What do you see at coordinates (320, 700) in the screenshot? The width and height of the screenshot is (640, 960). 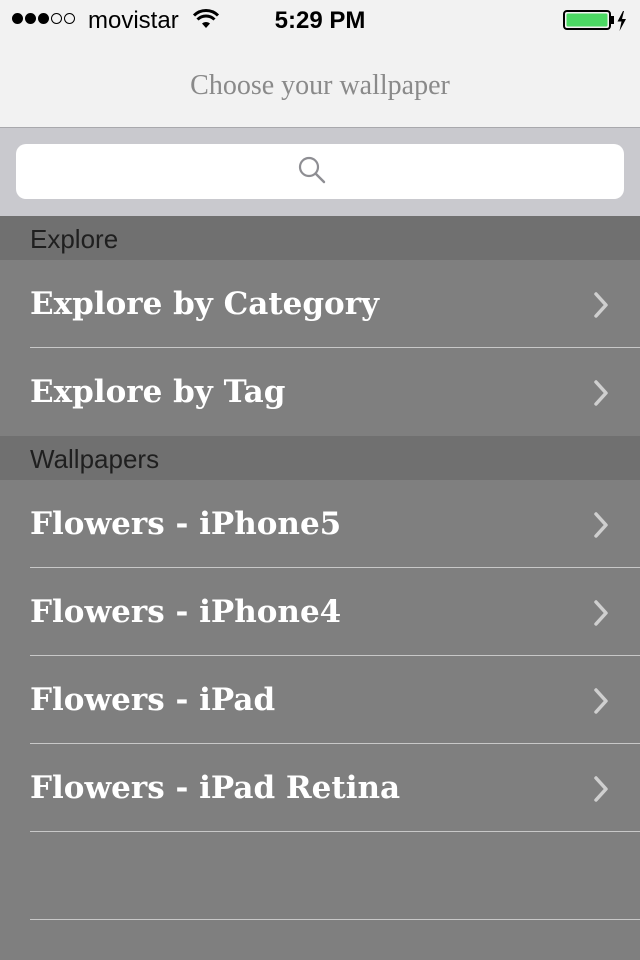 I see `list-item-flowers-ipad: Flowers - iPad` at bounding box center [320, 700].